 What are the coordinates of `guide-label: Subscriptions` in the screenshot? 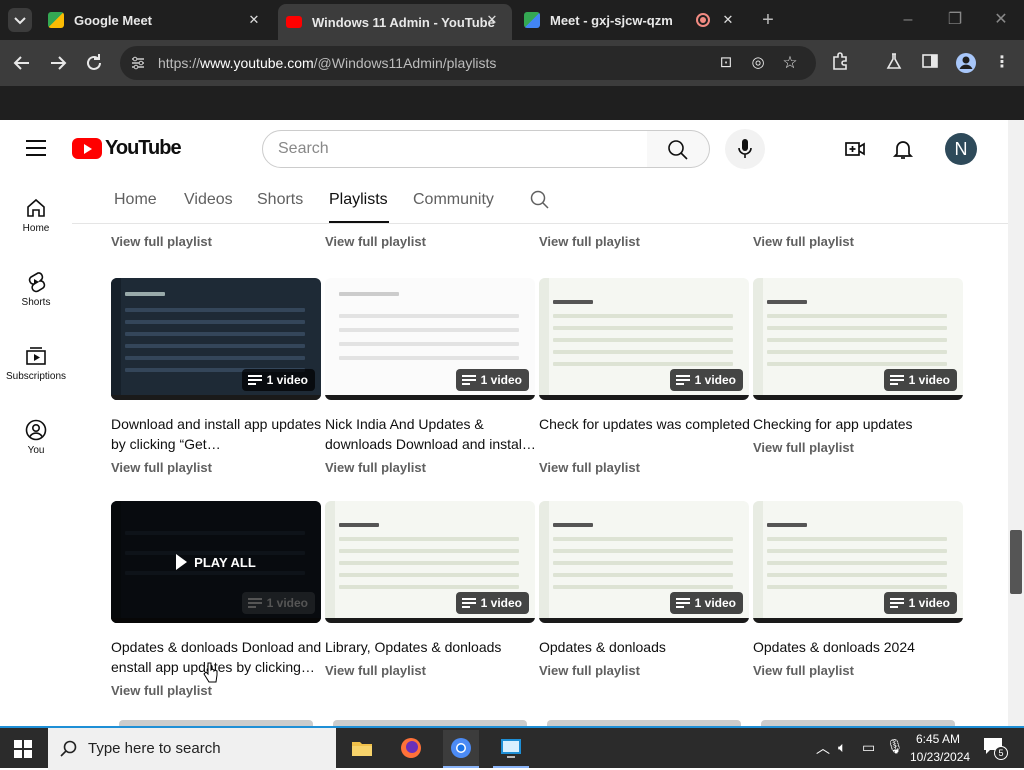 It's located at (36, 376).